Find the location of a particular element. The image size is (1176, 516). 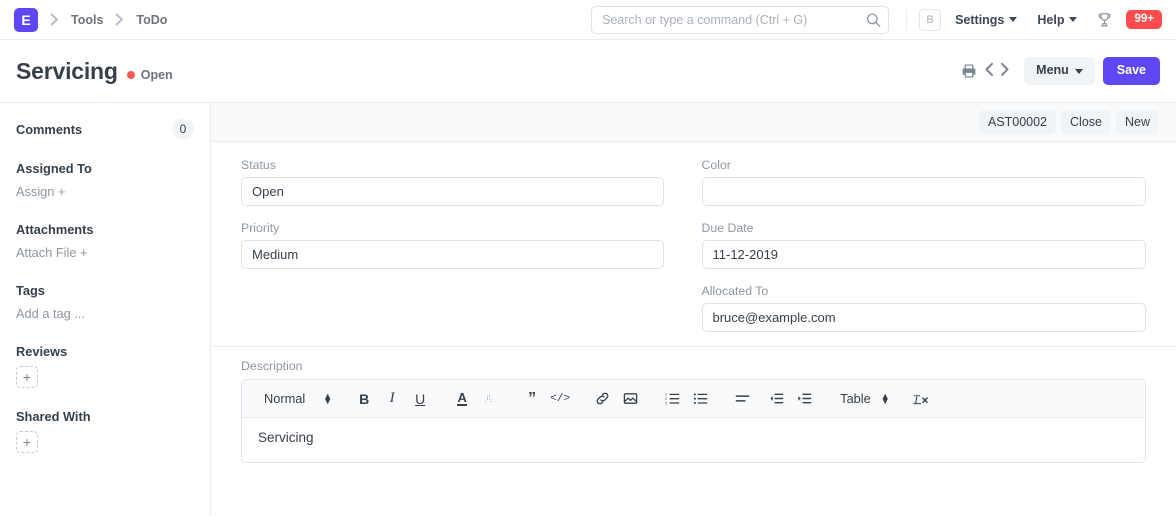

print-icon is located at coordinates (969, 71).